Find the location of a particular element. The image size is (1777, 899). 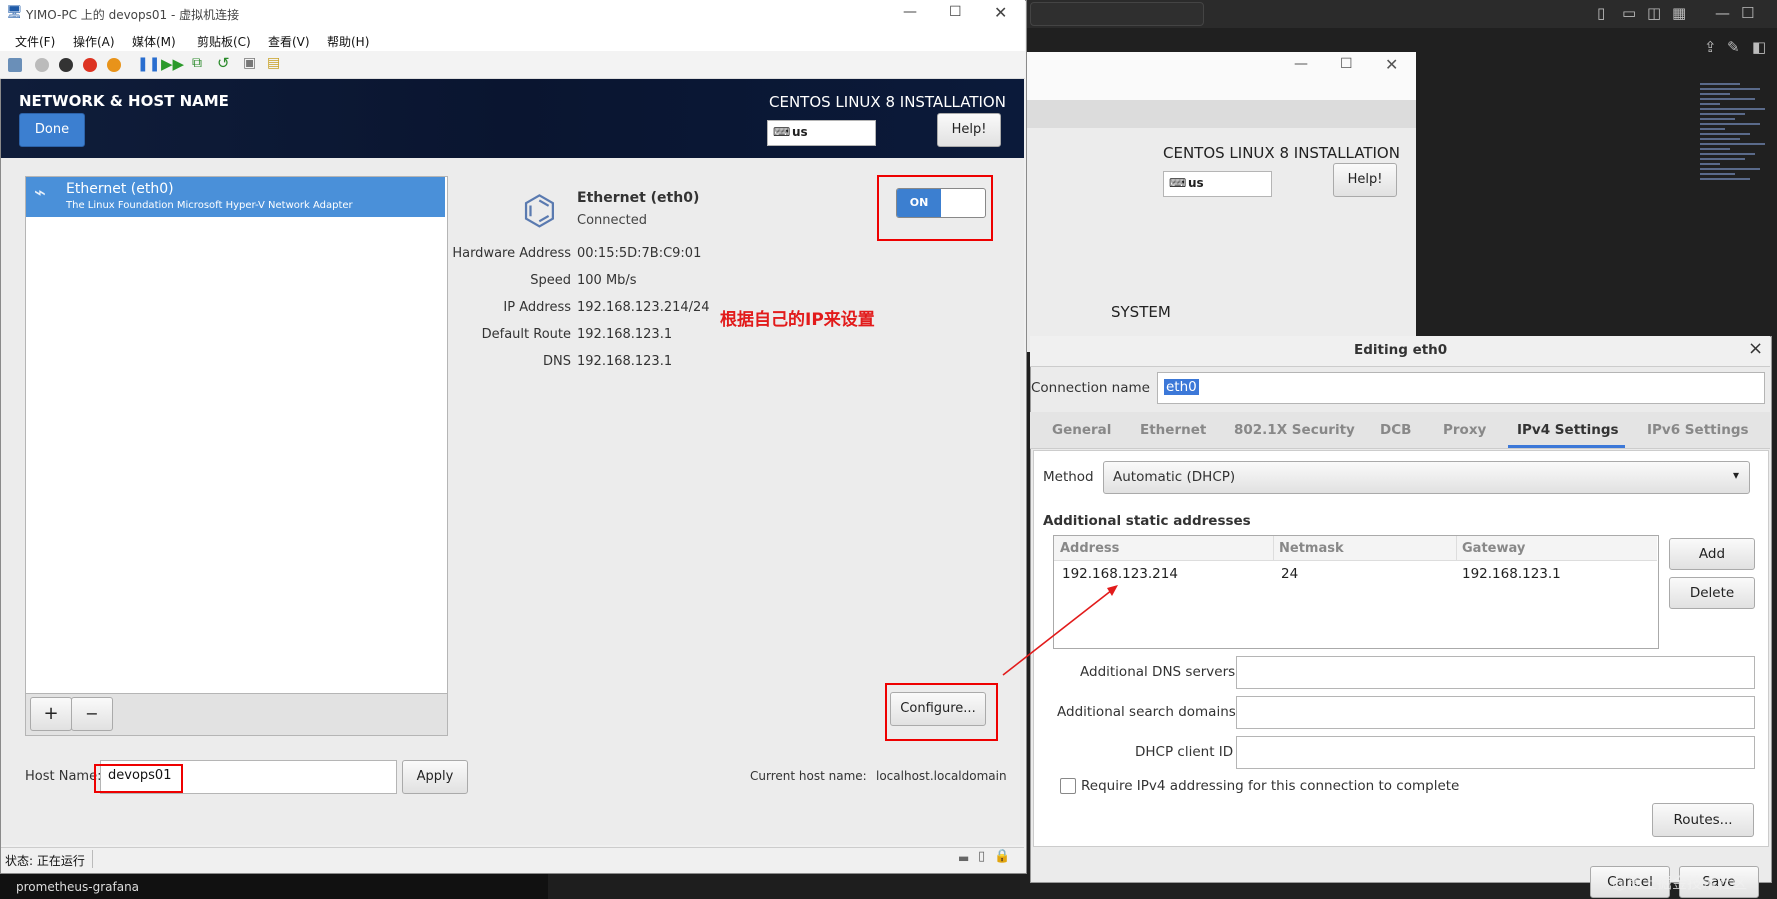

host-name-value: devops01 is located at coordinates (140, 775).